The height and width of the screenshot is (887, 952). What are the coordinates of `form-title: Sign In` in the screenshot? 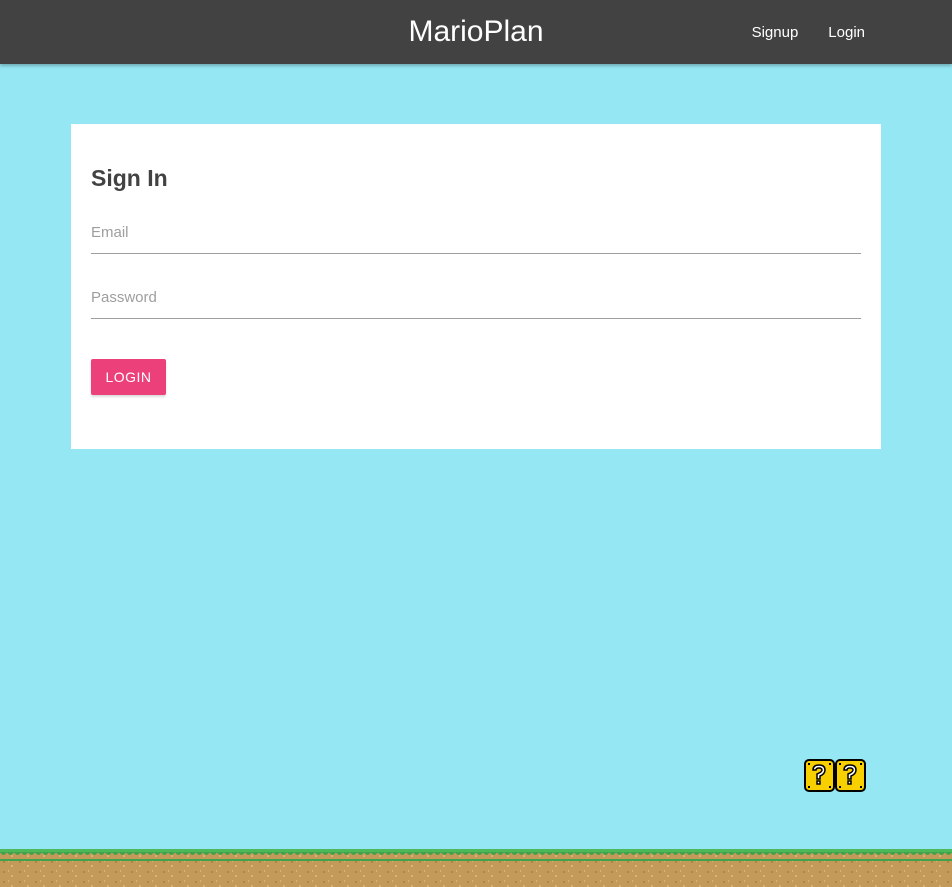 It's located at (129, 178).